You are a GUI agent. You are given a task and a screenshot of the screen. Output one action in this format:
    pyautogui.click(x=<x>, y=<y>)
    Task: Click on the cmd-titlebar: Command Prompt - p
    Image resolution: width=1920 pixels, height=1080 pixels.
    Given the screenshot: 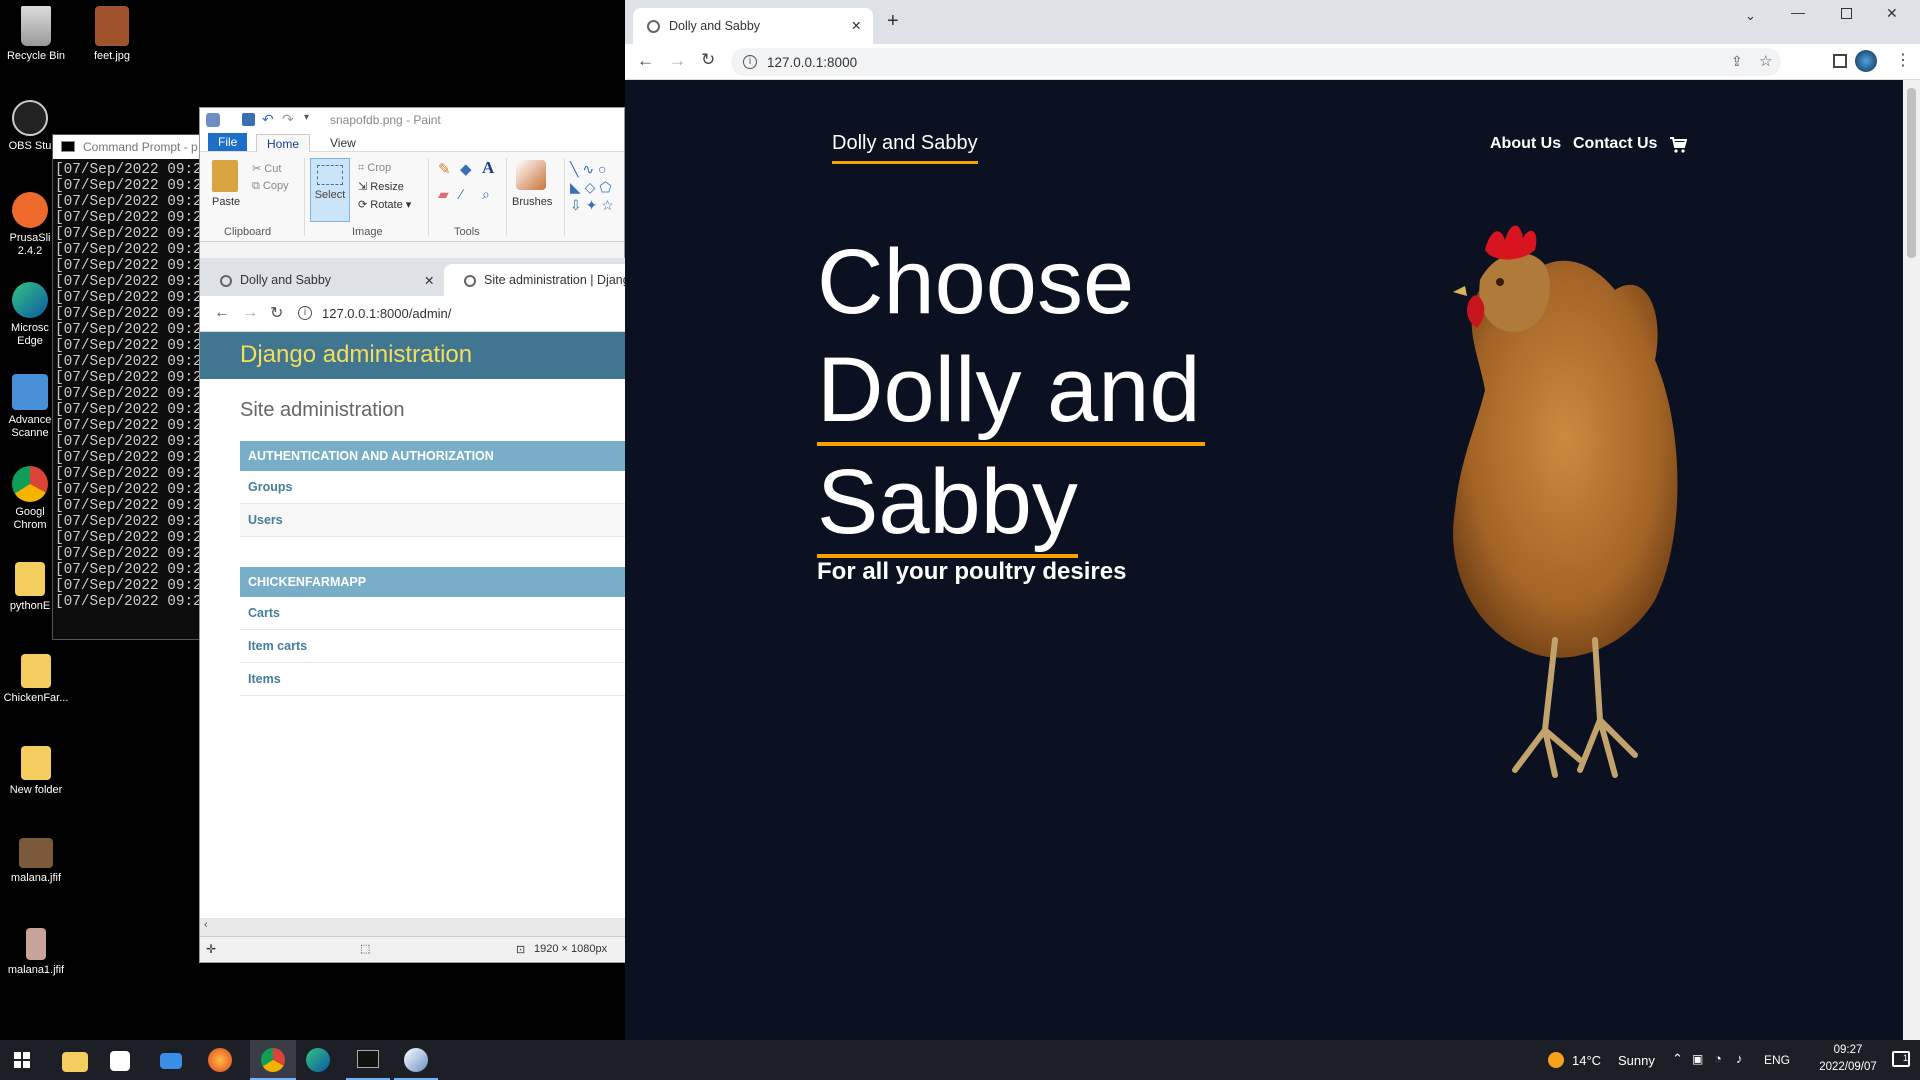 What is the action you would take?
    pyautogui.click(x=127, y=147)
    